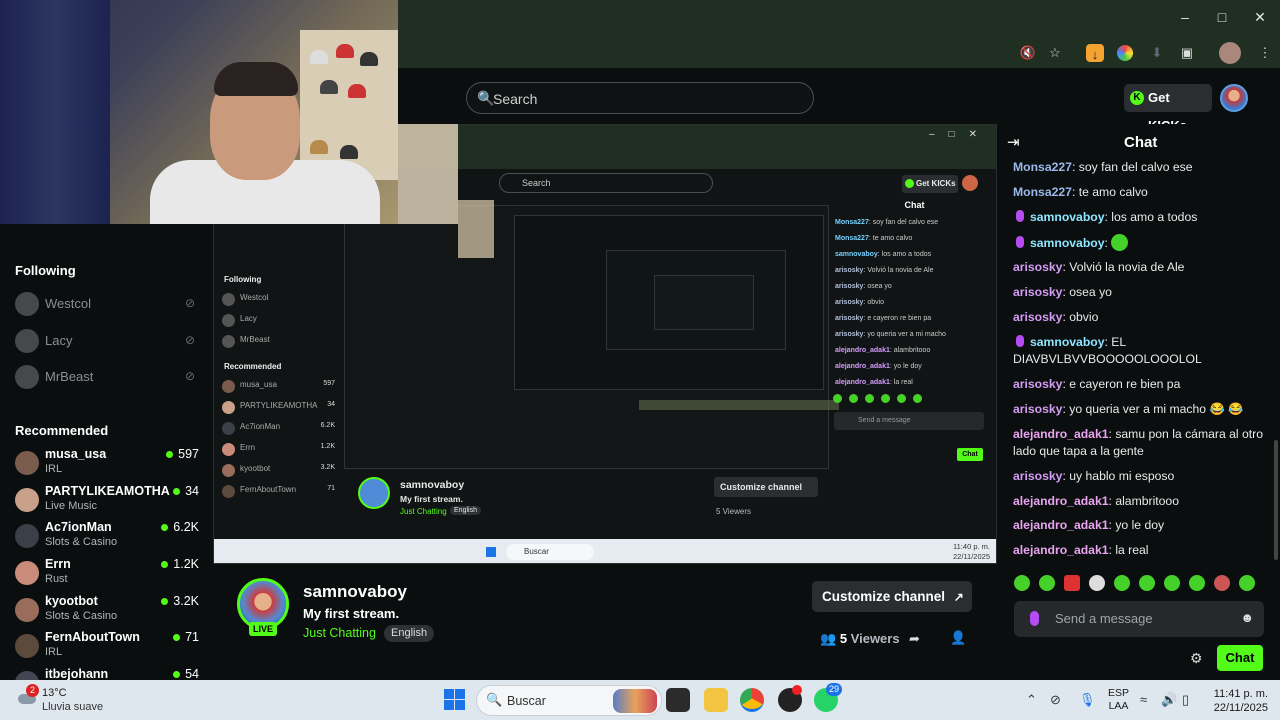 The height and width of the screenshot is (720, 1280). Describe the element at coordinates (81, 542) in the screenshot. I see `channel-category: Slots & Casino` at that location.